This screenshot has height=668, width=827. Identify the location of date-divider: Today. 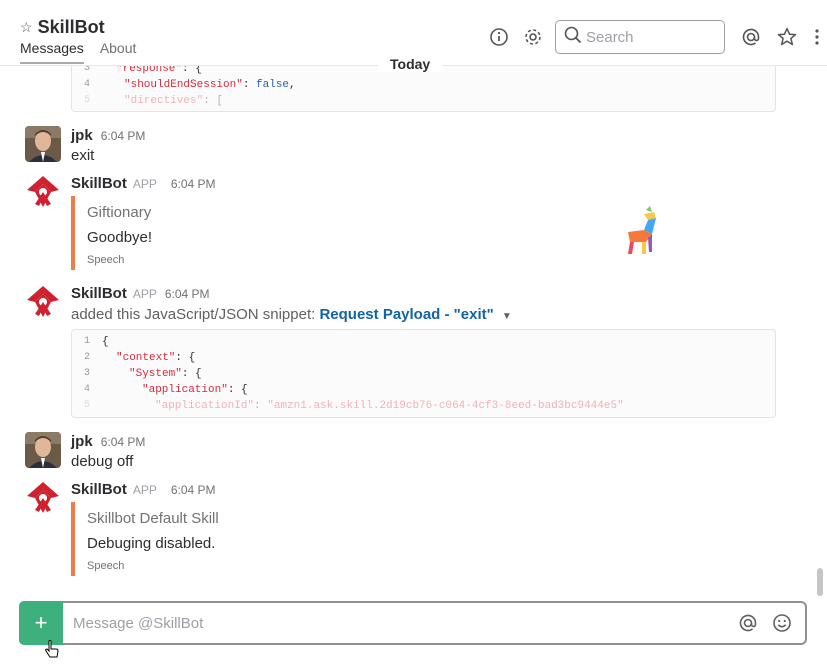
(410, 64).